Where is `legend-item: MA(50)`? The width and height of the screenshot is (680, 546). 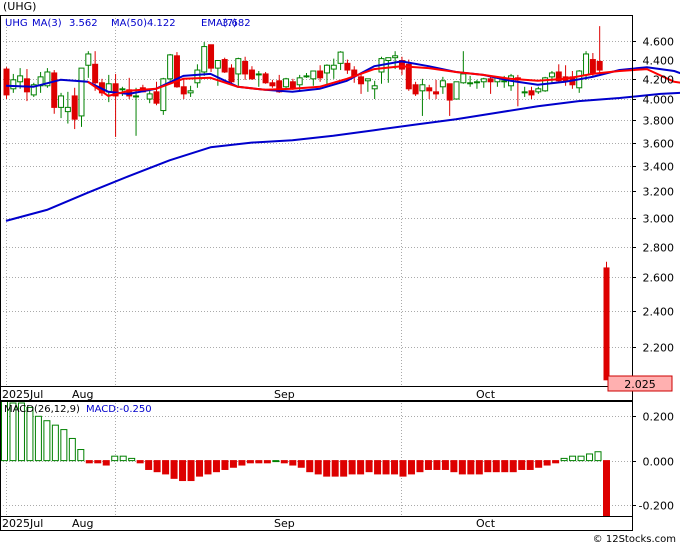
legend-item: MA(50) is located at coordinates (129, 23).